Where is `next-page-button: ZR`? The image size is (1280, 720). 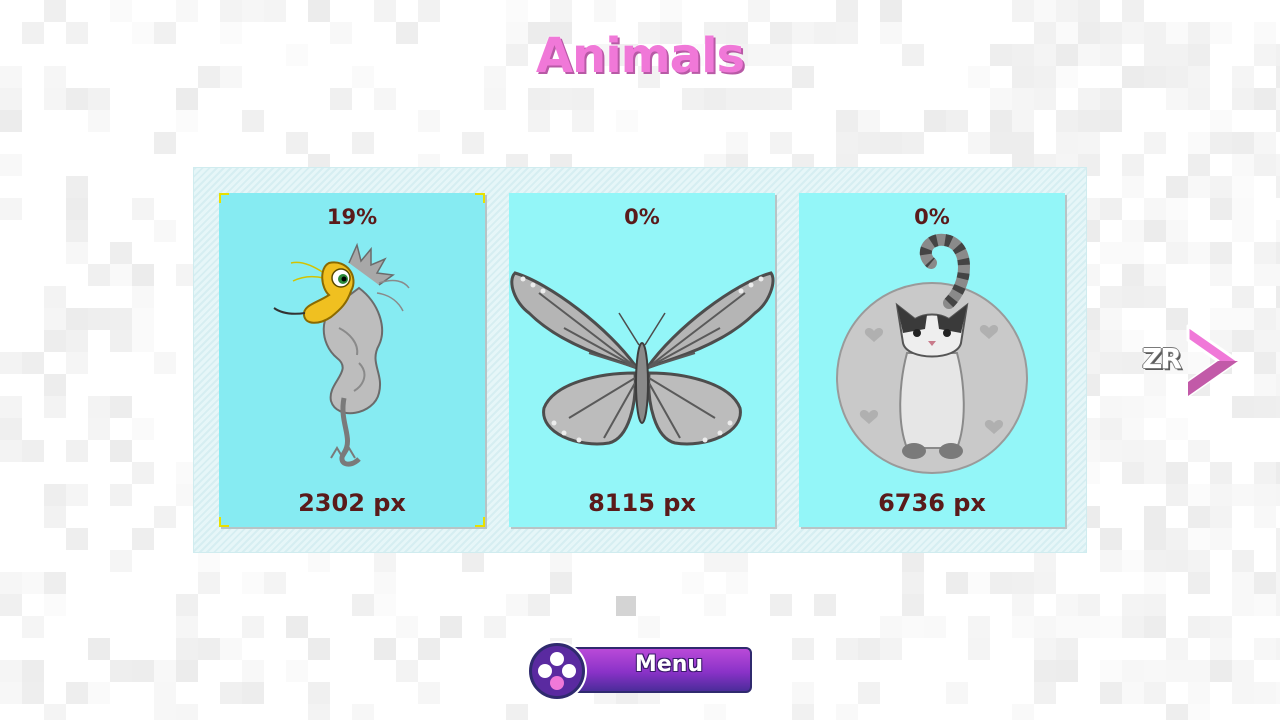 next-page-button: ZR is located at coordinates (1192, 361).